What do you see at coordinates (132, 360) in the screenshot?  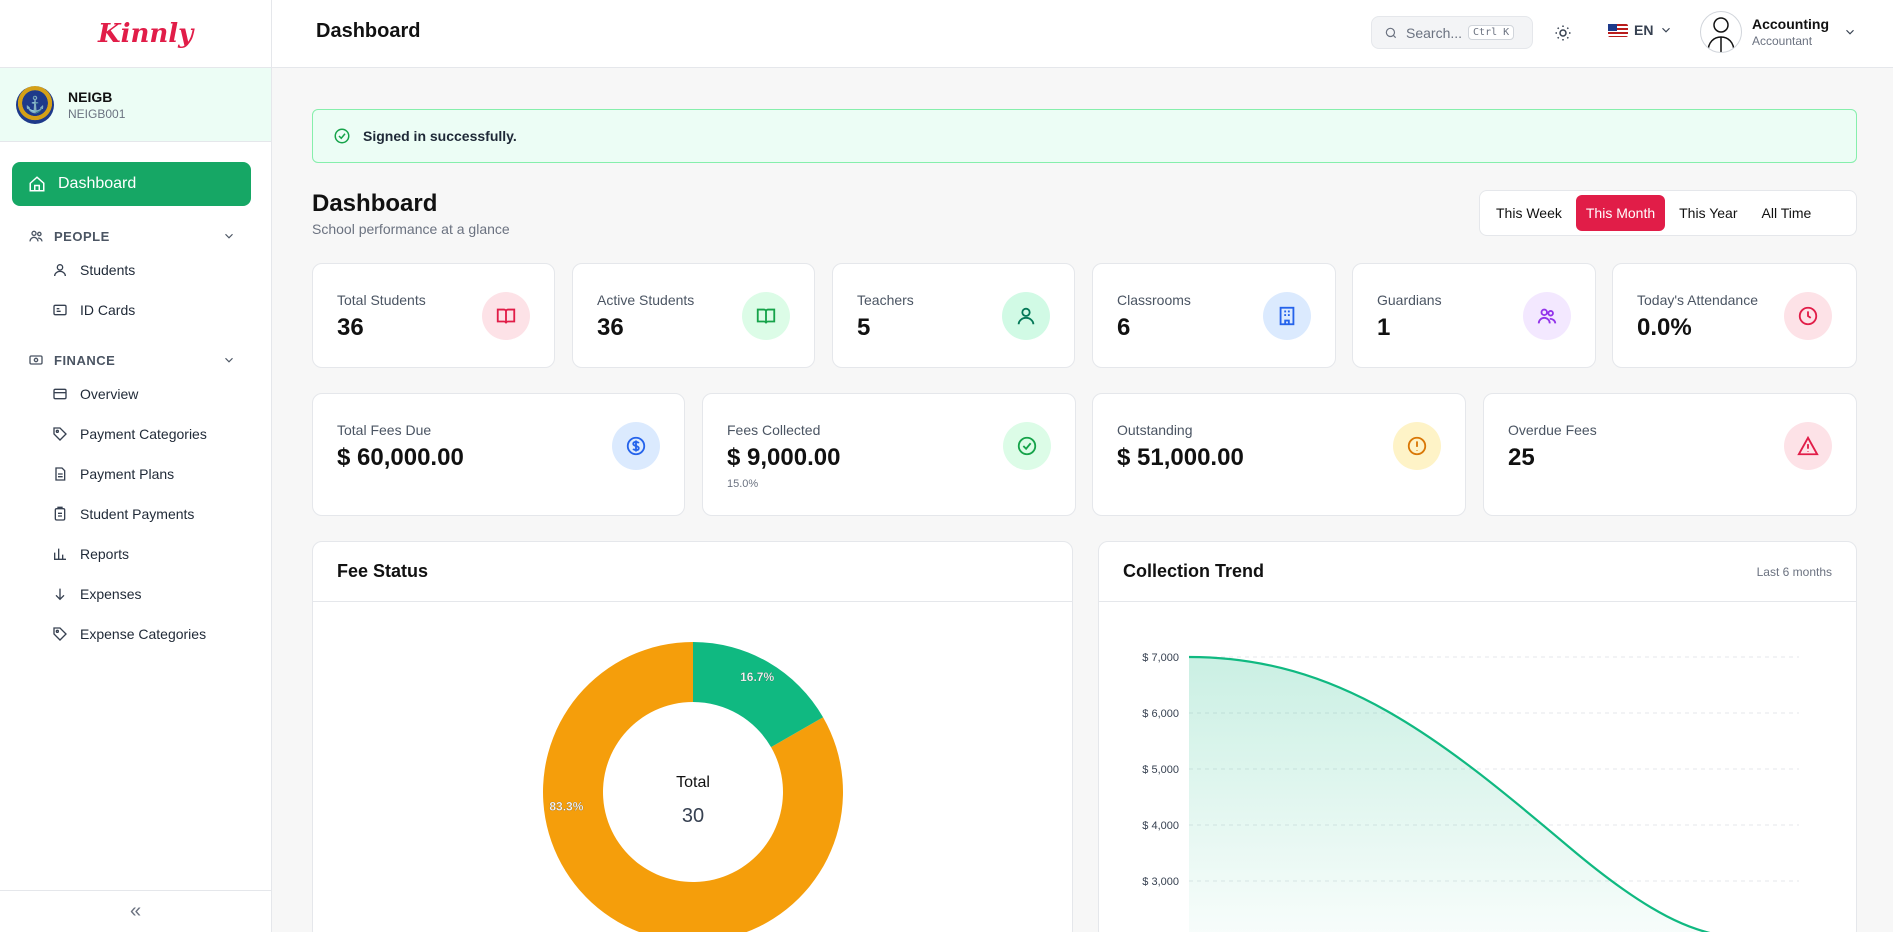 I see `section-finance: FINANCE` at bounding box center [132, 360].